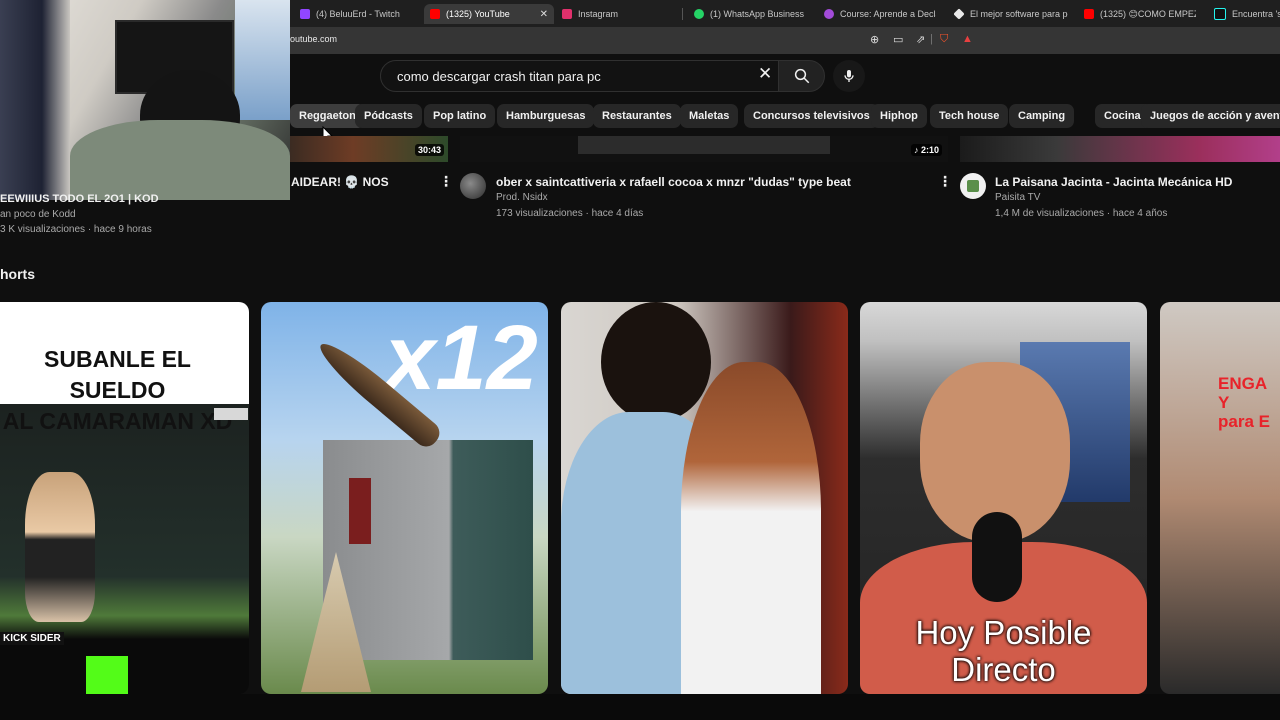  I want to click on search-input, so click(567, 76).